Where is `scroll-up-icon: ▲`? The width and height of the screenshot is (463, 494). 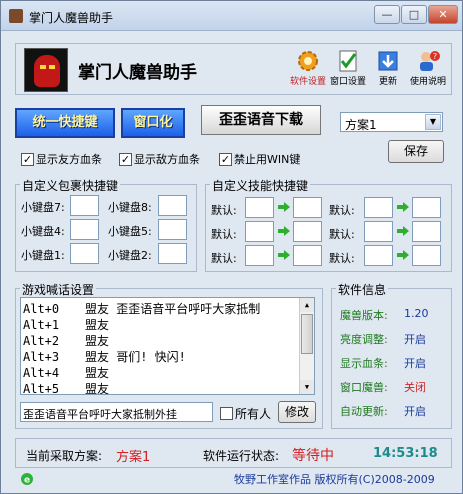
scroll-up-icon: ▲ is located at coordinates (307, 305).